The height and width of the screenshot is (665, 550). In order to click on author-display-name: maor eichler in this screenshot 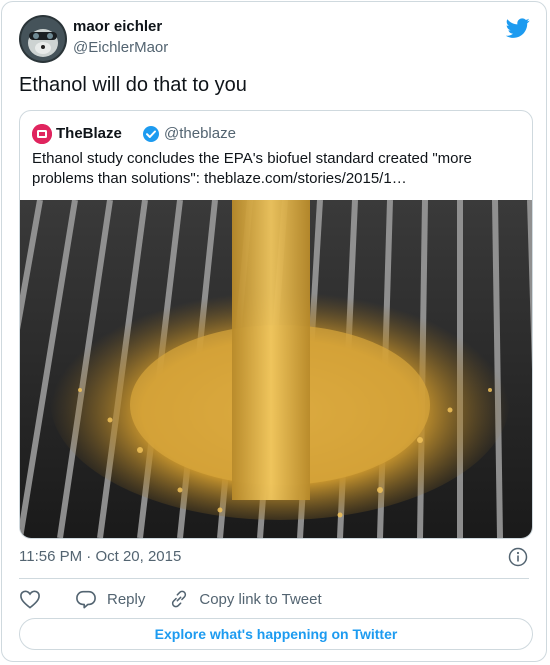, I will do `click(117, 26)`.